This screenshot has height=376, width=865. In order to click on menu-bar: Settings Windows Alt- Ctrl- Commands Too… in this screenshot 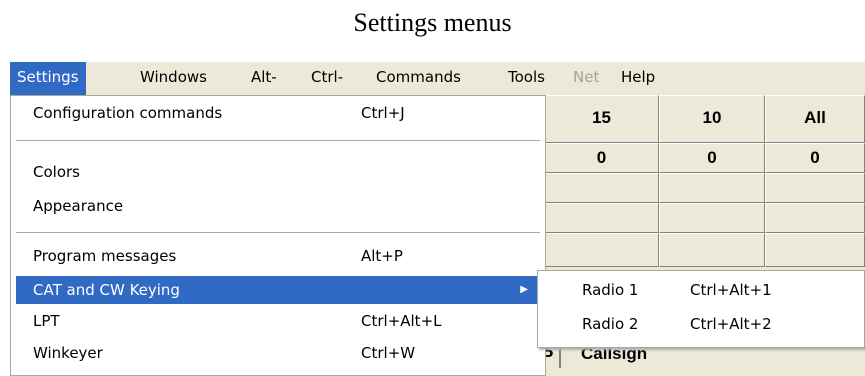, I will do `click(437, 78)`.